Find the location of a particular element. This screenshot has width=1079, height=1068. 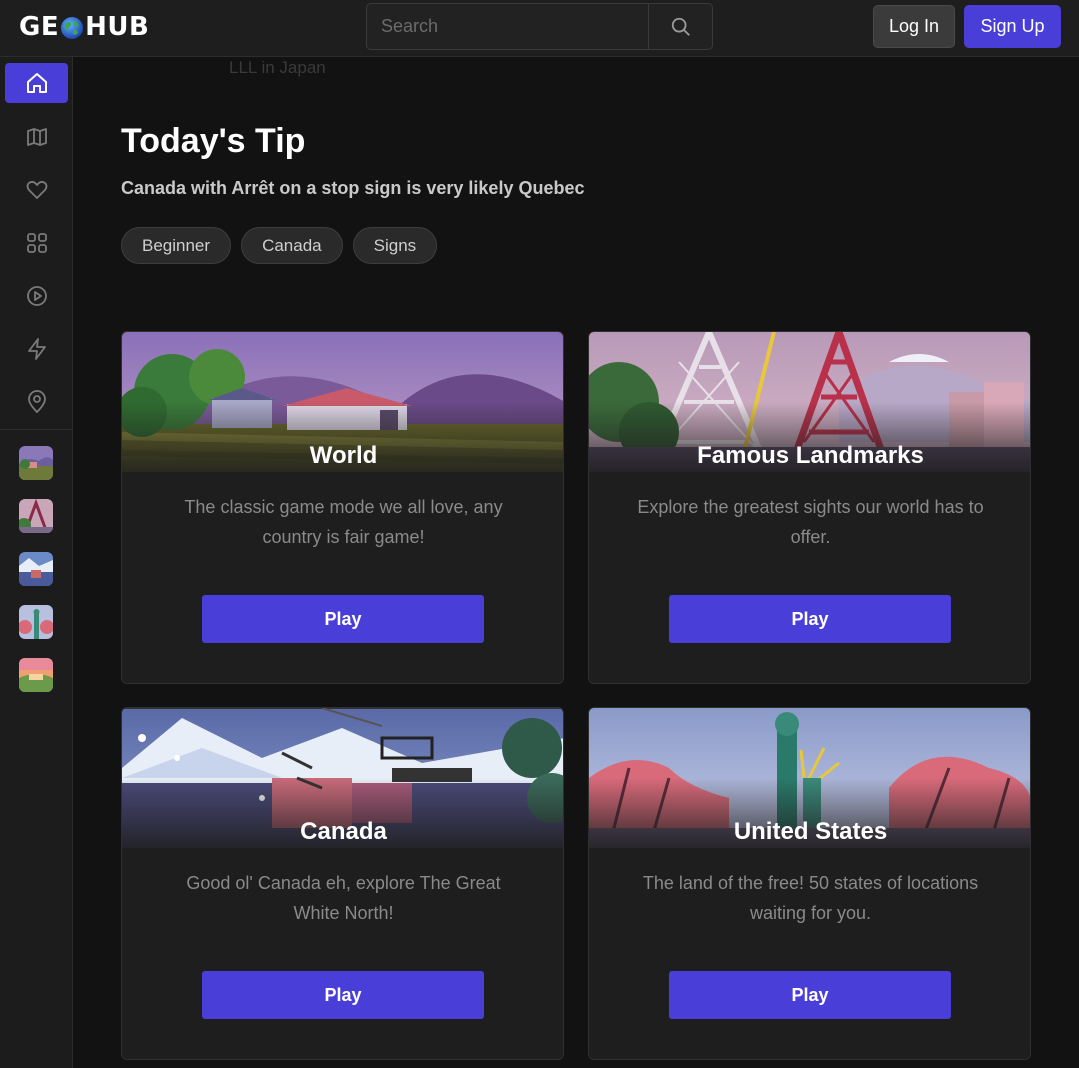

play-circle-icon is located at coordinates (36, 296).